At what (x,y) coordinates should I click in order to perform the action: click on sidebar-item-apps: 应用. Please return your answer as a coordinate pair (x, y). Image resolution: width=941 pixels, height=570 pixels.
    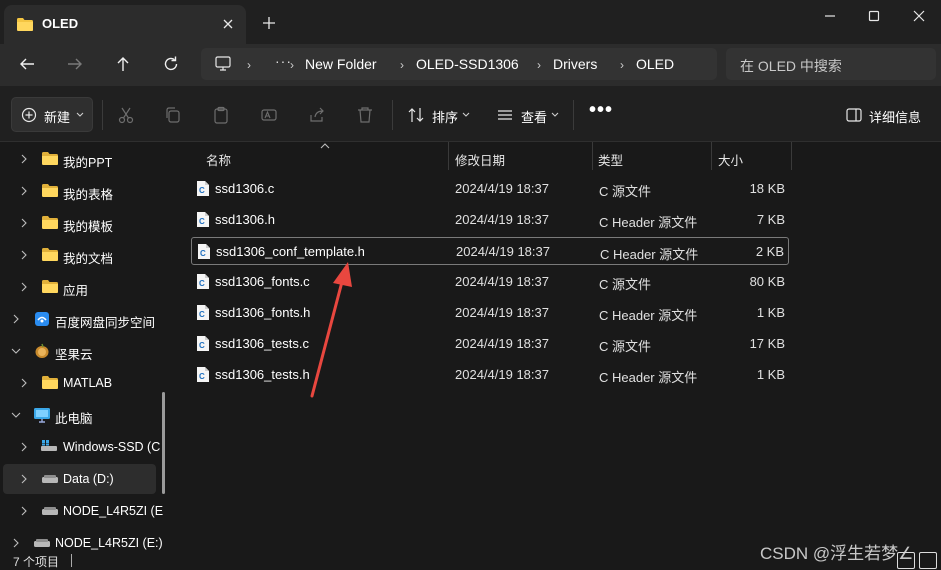
    Looking at the image, I should click on (85, 287).